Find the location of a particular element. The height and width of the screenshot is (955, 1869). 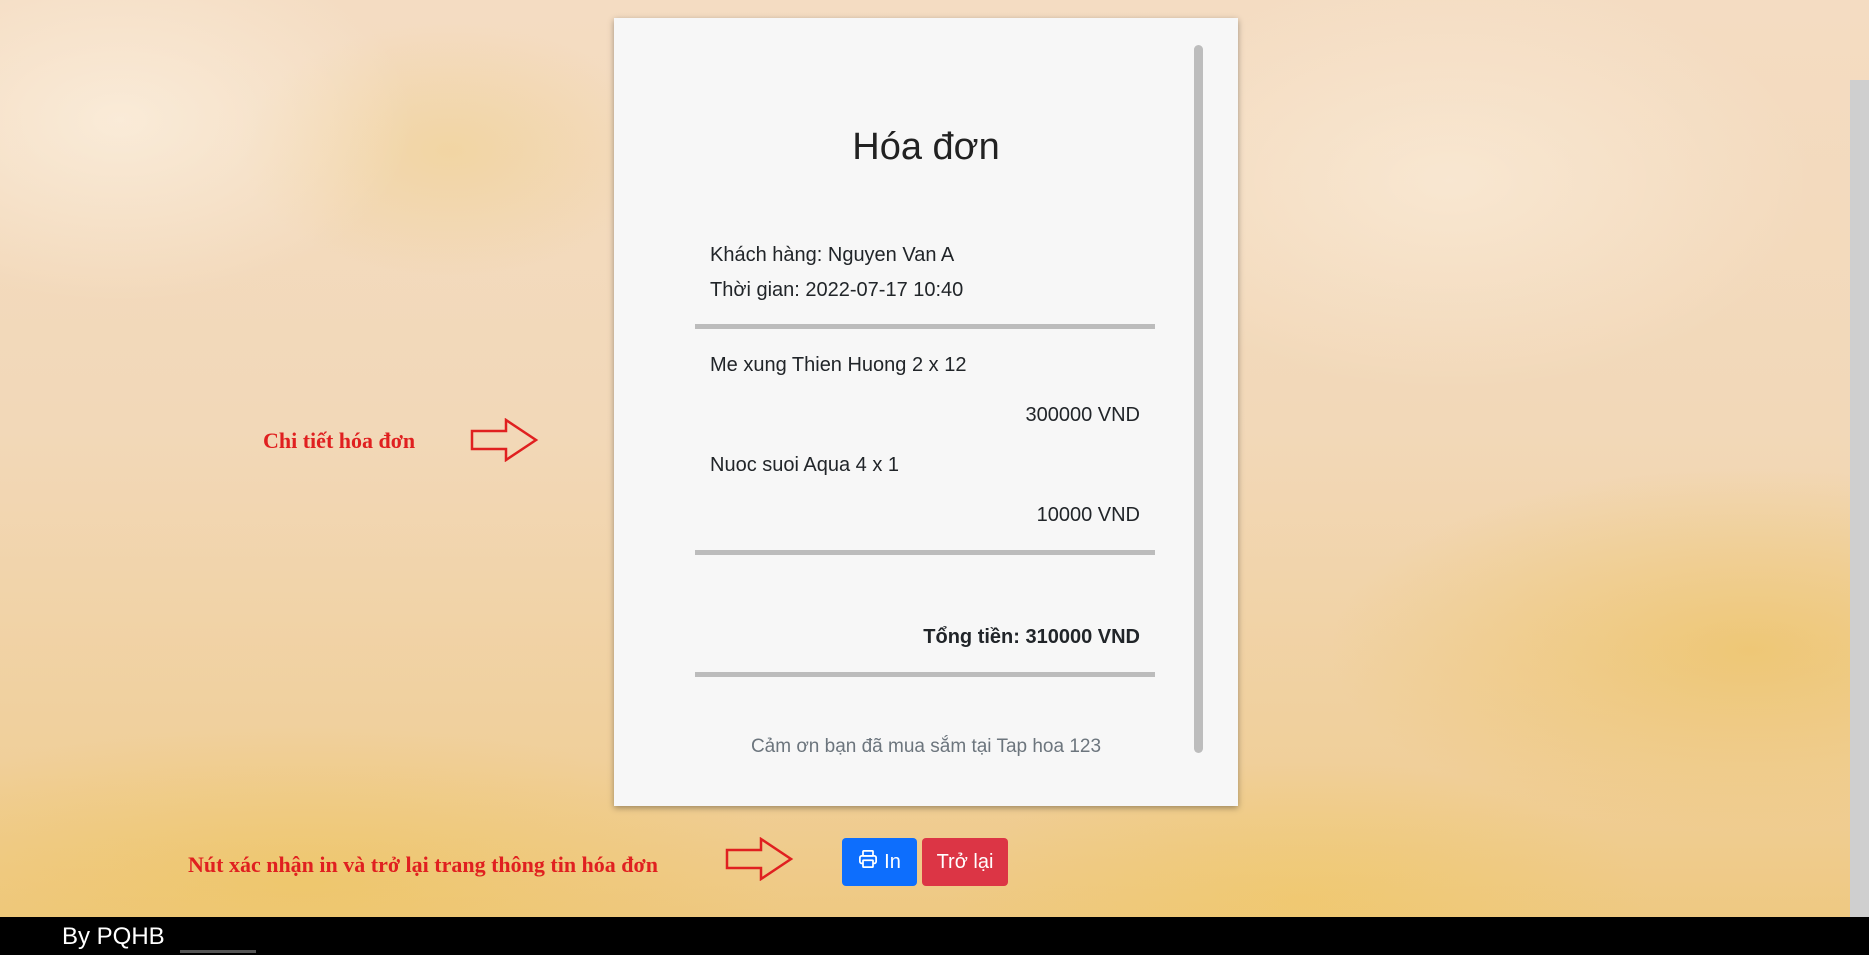

thank-you-message: Cảm ơn bạn đã mua sắm tại Tap hoa 123 is located at coordinates (926, 746).